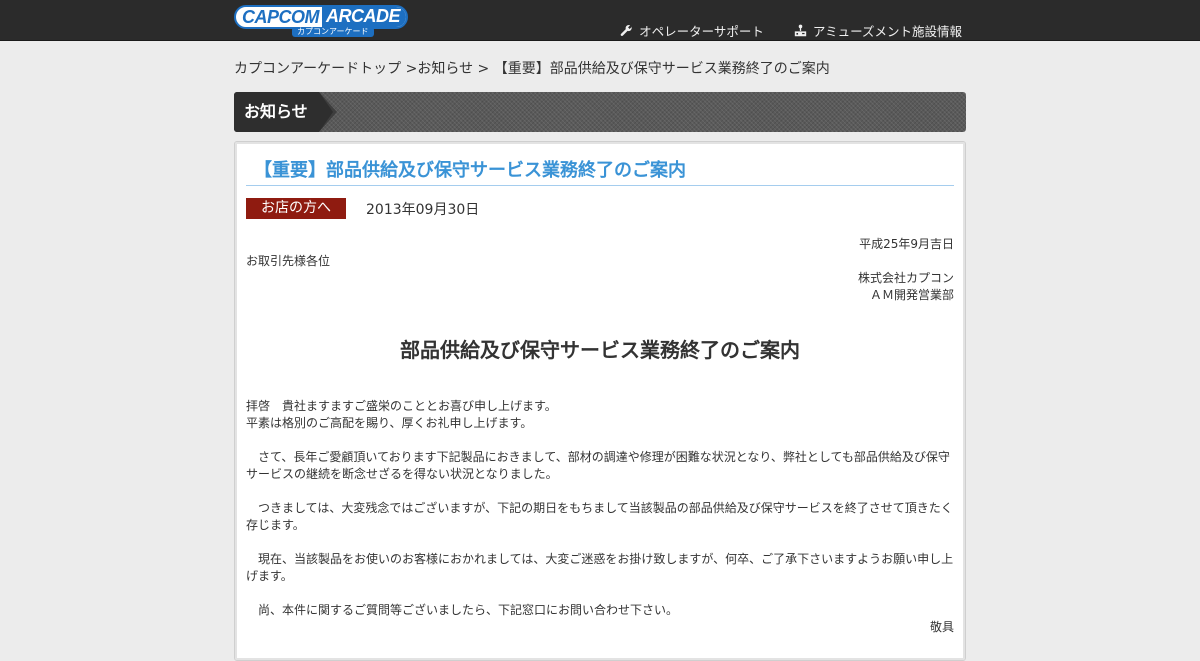 The width and height of the screenshot is (1200, 661). What do you see at coordinates (941, 627) in the screenshot?
I see `closing-remark: 敬具` at bounding box center [941, 627].